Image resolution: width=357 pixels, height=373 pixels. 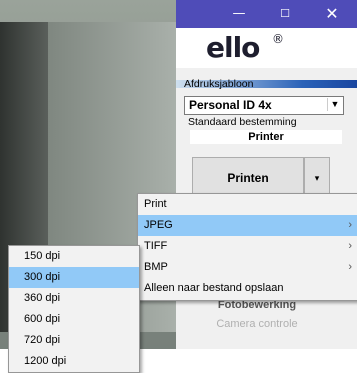 What do you see at coordinates (214, 288) in the screenshot?
I see `menu-item-label: Alleen naar bestand opslaan` at bounding box center [214, 288].